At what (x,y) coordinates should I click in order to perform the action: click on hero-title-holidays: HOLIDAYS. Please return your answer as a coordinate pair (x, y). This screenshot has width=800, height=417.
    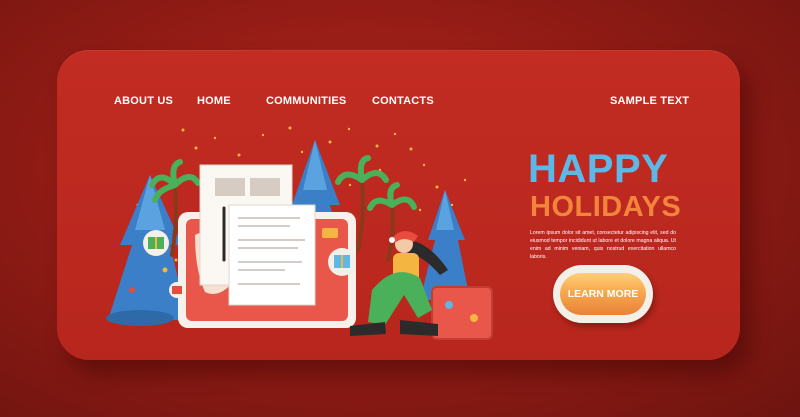
    Looking at the image, I should click on (606, 207).